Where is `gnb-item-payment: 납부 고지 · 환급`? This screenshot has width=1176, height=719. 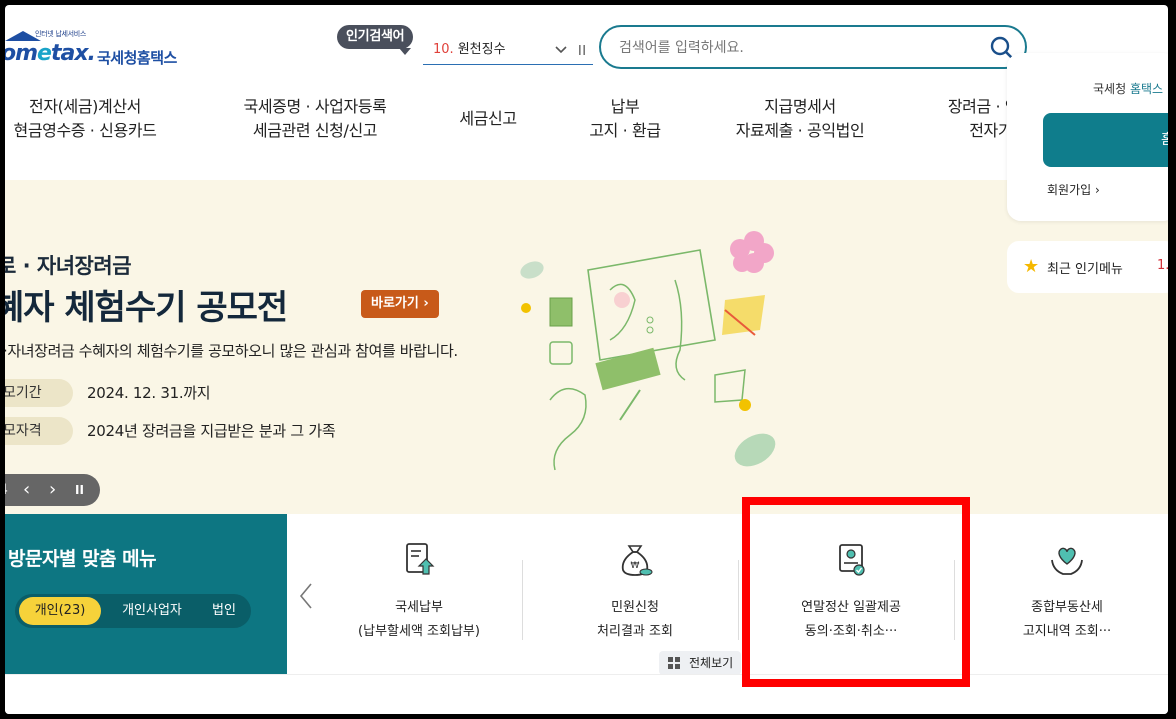 gnb-item-payment: 납부 고지 · 환급 is located at coordinates (625, 119).